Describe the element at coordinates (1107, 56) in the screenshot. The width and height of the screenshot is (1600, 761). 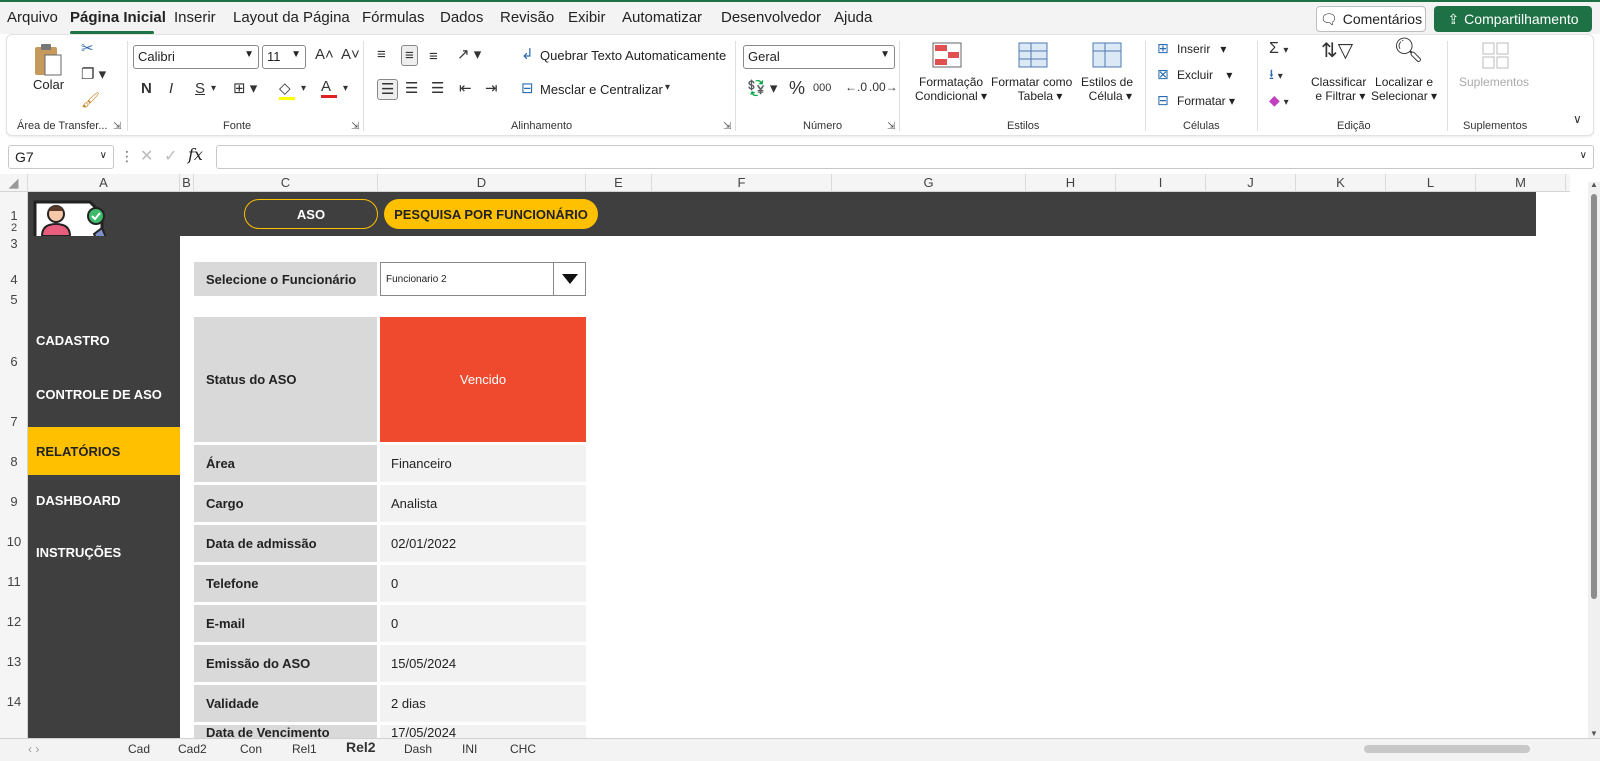
I see `cell-styles-icon` at that location.